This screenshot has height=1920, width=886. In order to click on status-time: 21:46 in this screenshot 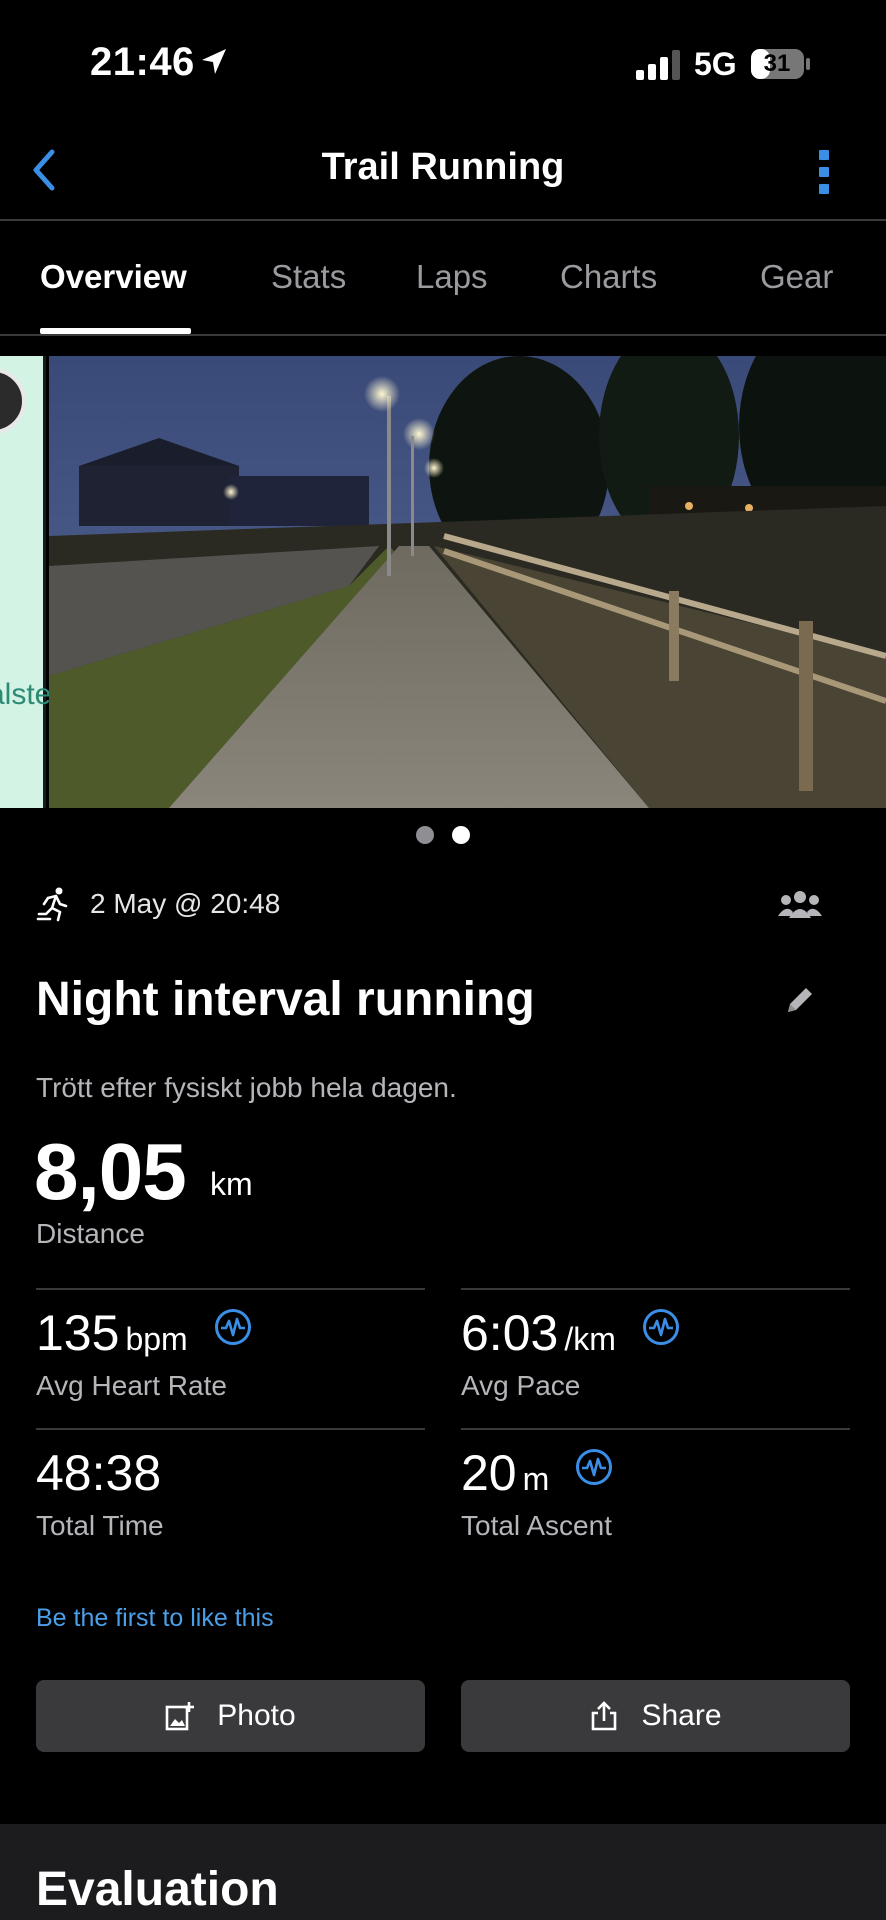, I will do `click(142, 62)`.